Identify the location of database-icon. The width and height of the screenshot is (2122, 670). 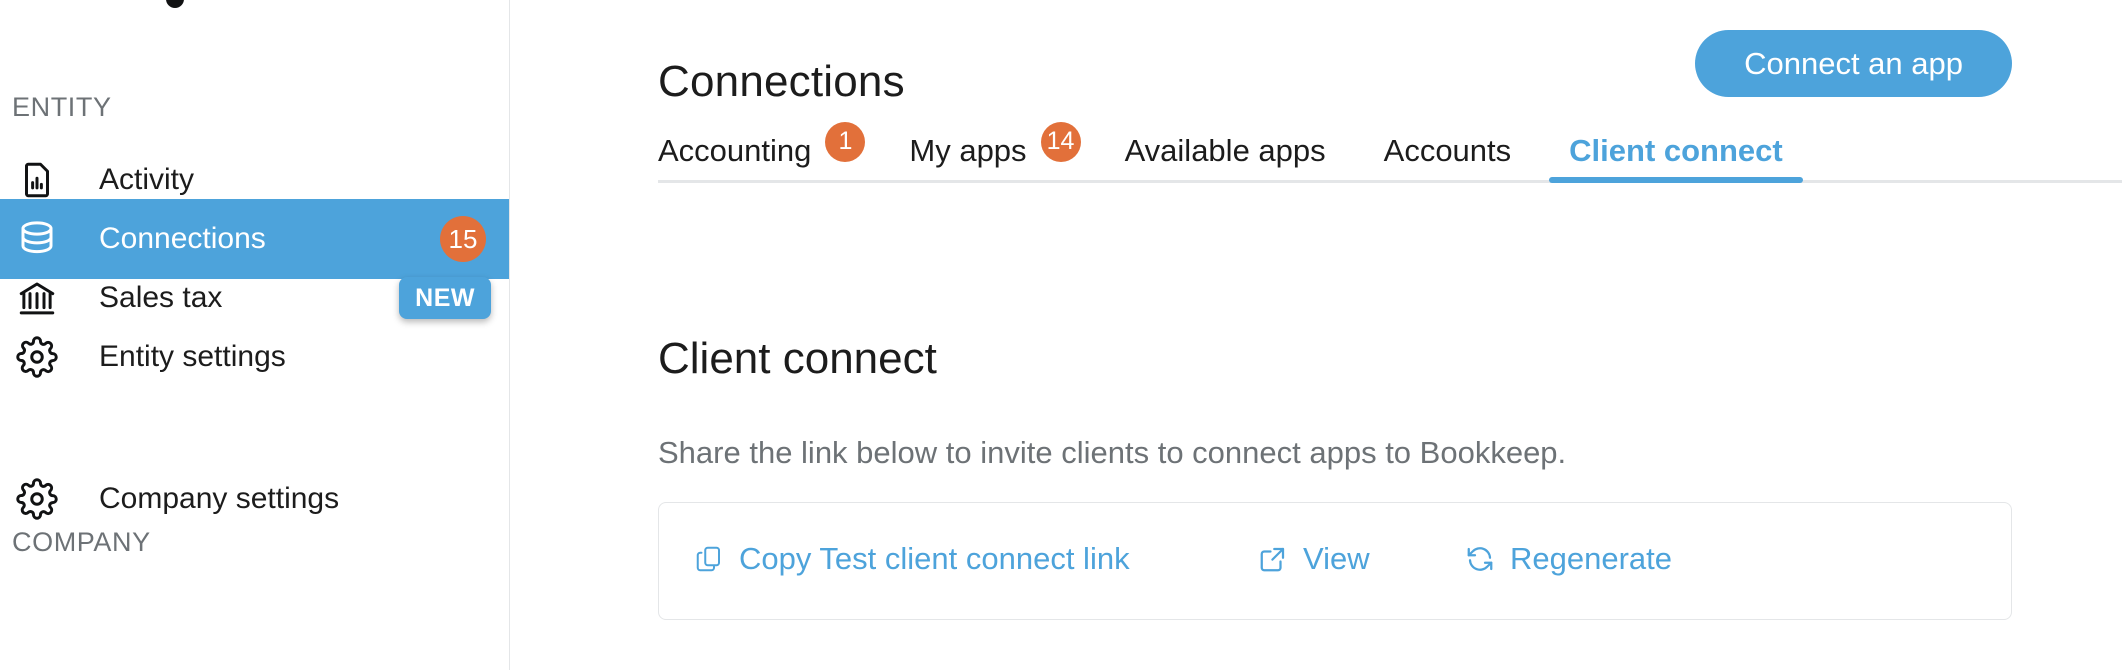
(37, 239).